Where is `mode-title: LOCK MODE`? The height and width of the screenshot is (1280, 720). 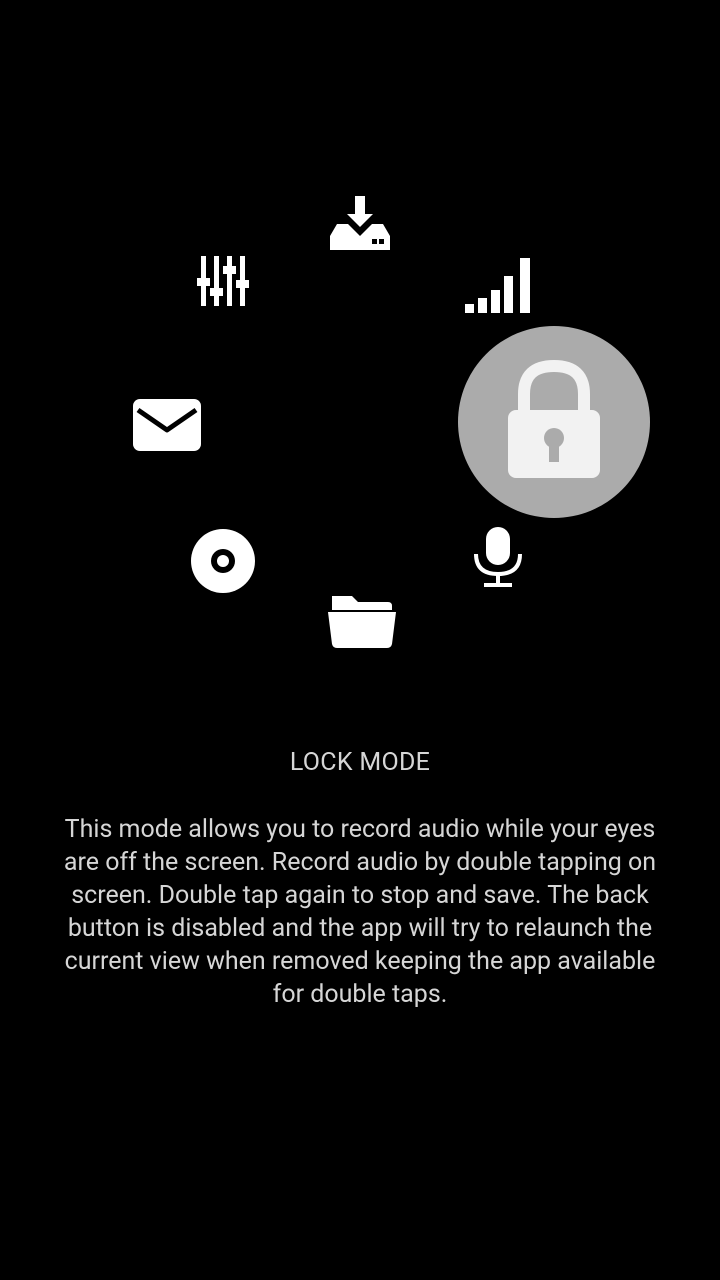
mode-title: LOCK MODE is located at coordinates (360, 762).